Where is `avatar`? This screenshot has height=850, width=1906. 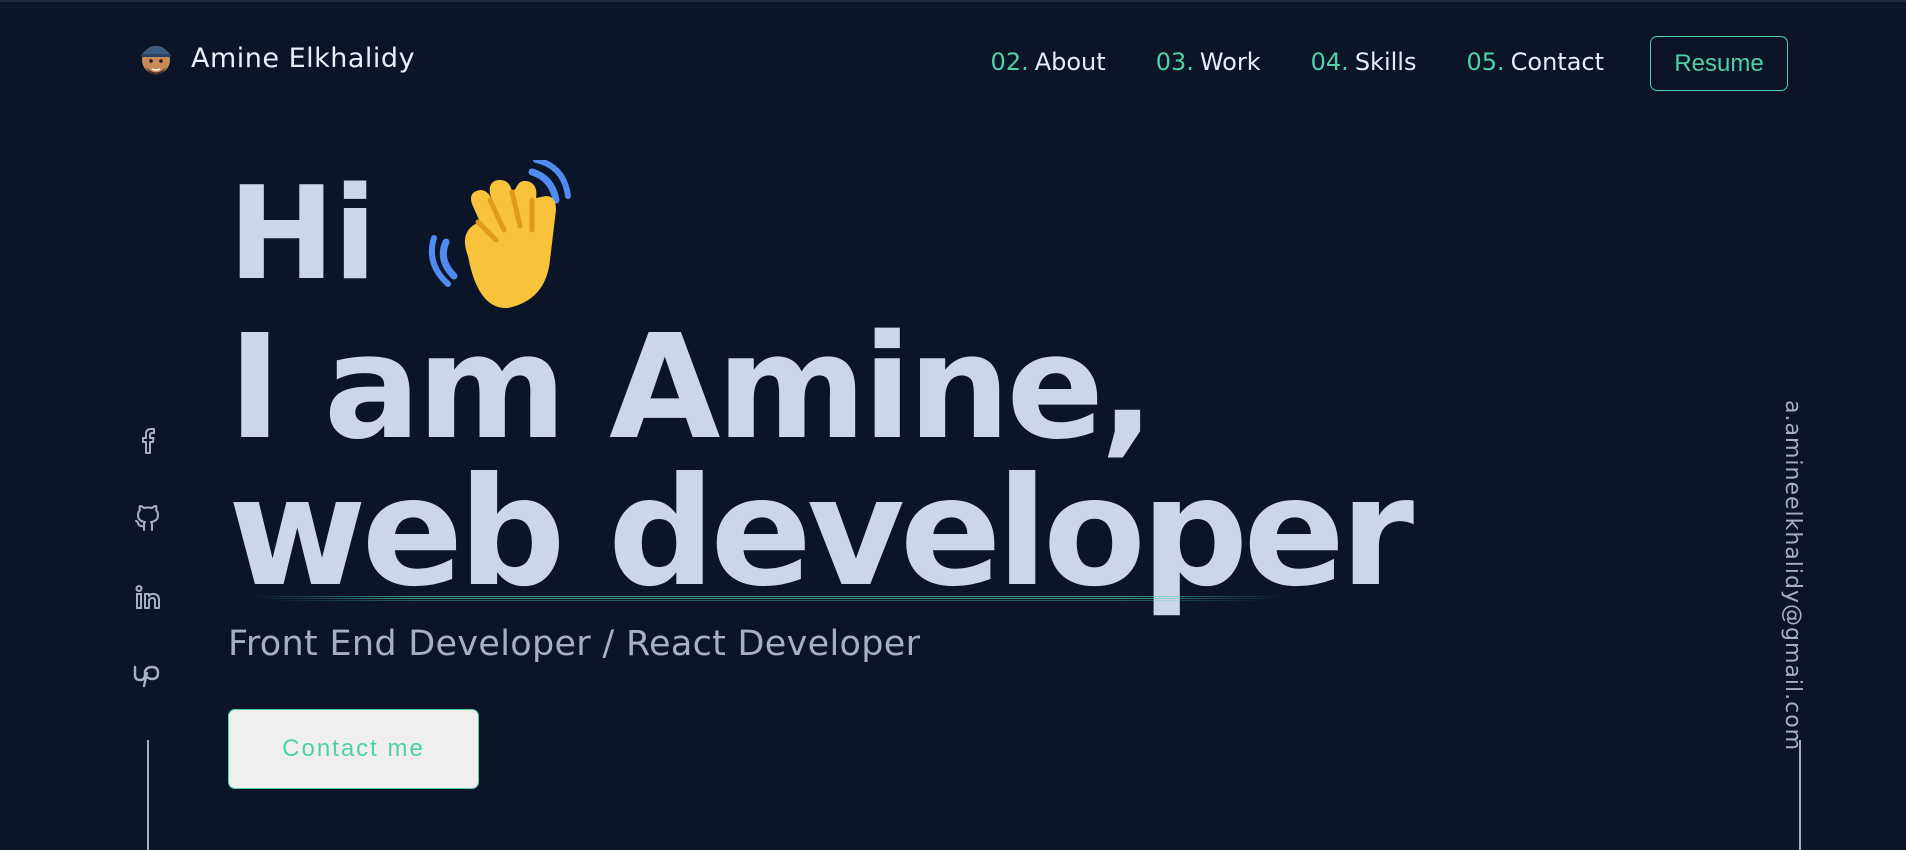
avatar is located at coordinates (156, 60).